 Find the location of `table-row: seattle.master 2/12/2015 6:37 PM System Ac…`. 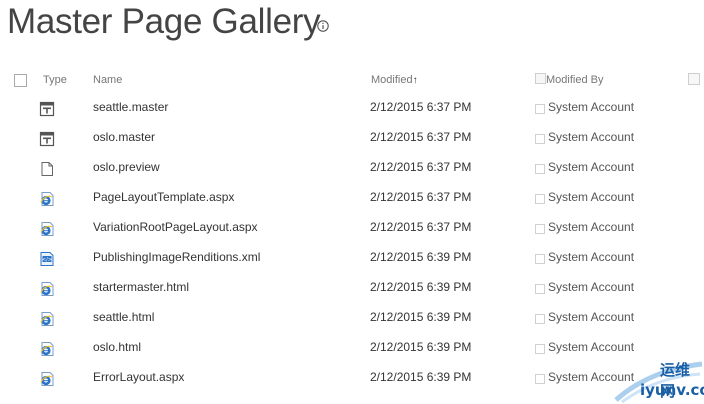

table-row: seattle.master 2/12/2015 6:37 PM System Ac… is located at coordinates (352, 109).